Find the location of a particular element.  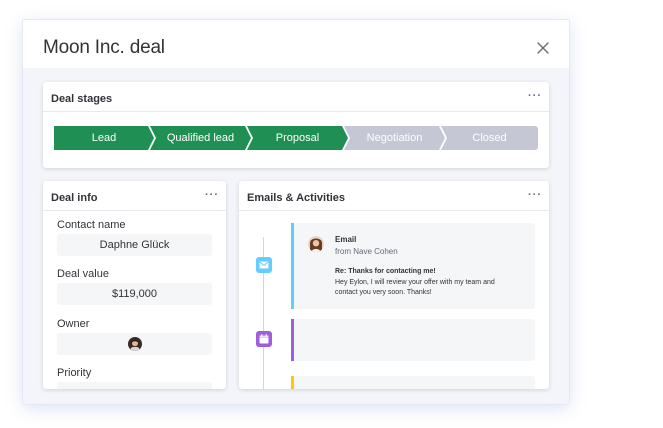

activity-item is located at coordinates (413, 382).